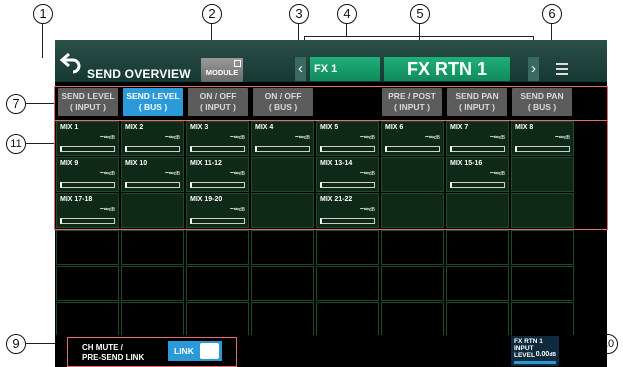 This screenshot has height=367, width=623. What do you see at coordinates (152, 174) in the screenshot?
I see `mix-cell: MIX 10 −∞dB` at bounding box center [152, 174].